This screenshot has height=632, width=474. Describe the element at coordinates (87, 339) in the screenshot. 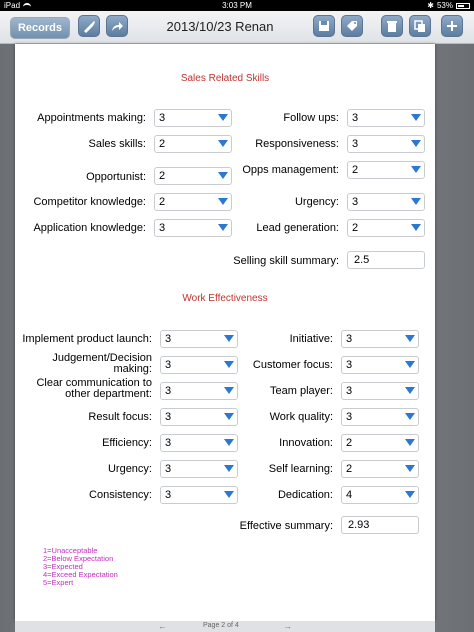

I see `work-left-label-0: Implement product launch:` at that location.